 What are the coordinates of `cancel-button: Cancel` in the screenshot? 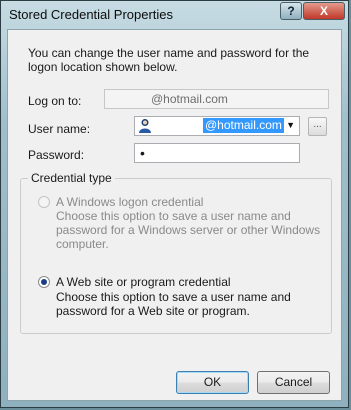 It's located at (293, 382).